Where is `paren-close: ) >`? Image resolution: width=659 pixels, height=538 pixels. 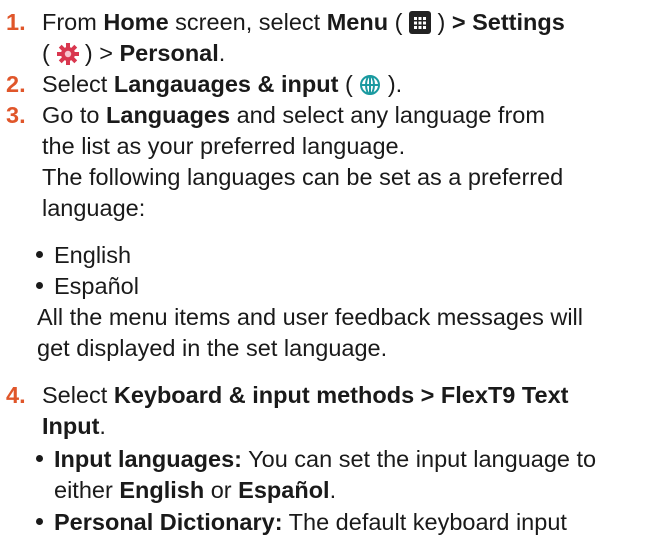
paren-close: ) > is located at coordinates (99, 53).